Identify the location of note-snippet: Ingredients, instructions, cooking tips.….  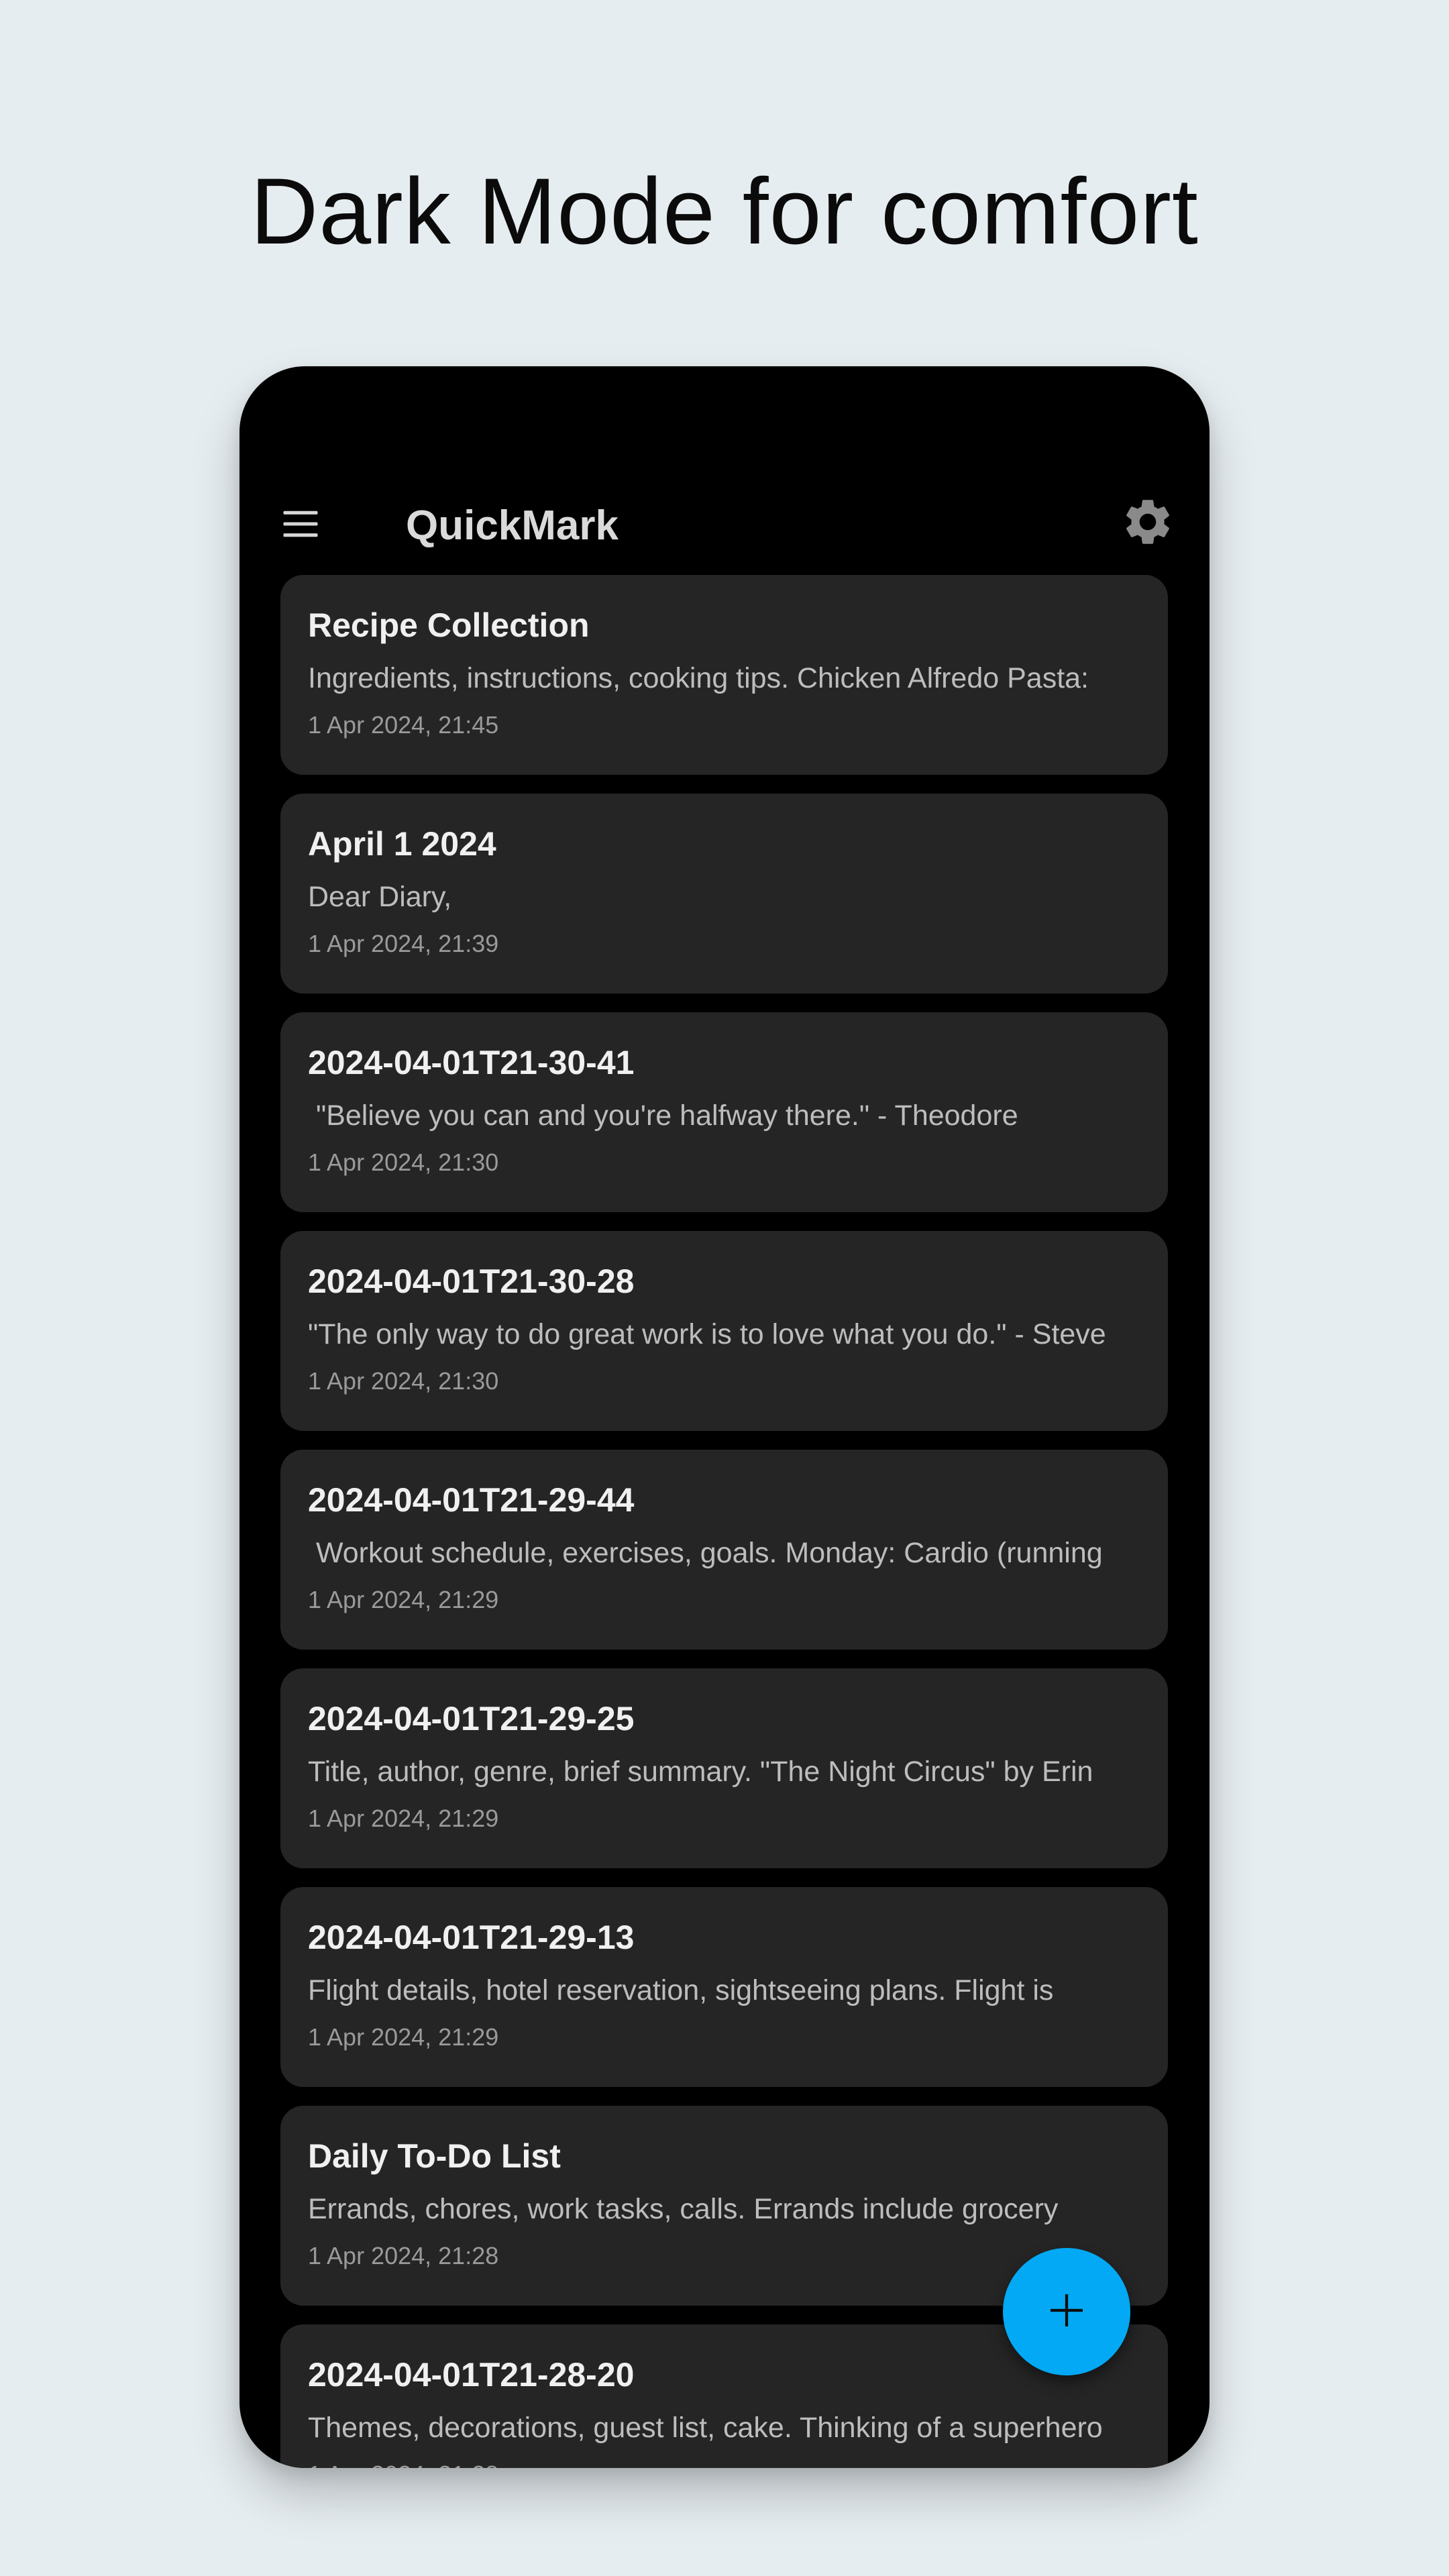
(698, 678).